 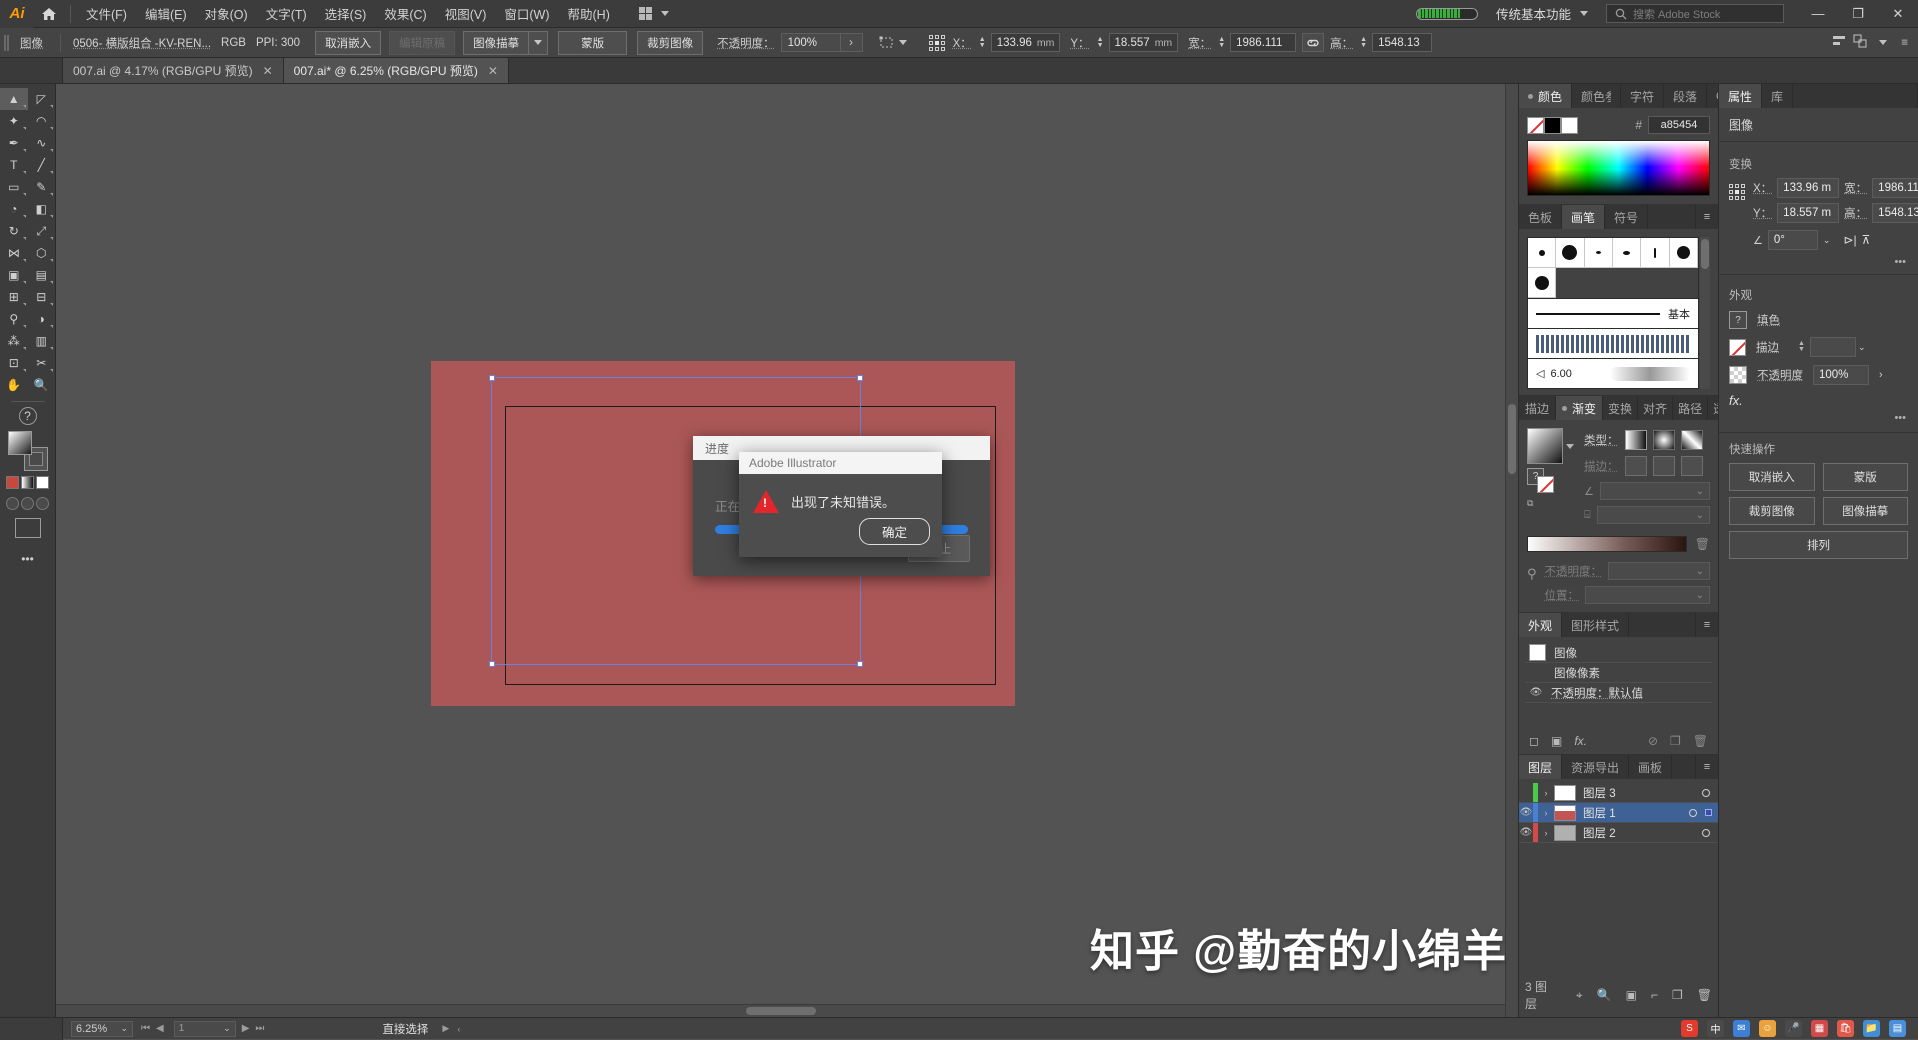 What do you see at coordinates (1702, 544) in the screenshot?
I see `delete-gradient-stop-icon: 🗑` at bounding box center [1702, 544].